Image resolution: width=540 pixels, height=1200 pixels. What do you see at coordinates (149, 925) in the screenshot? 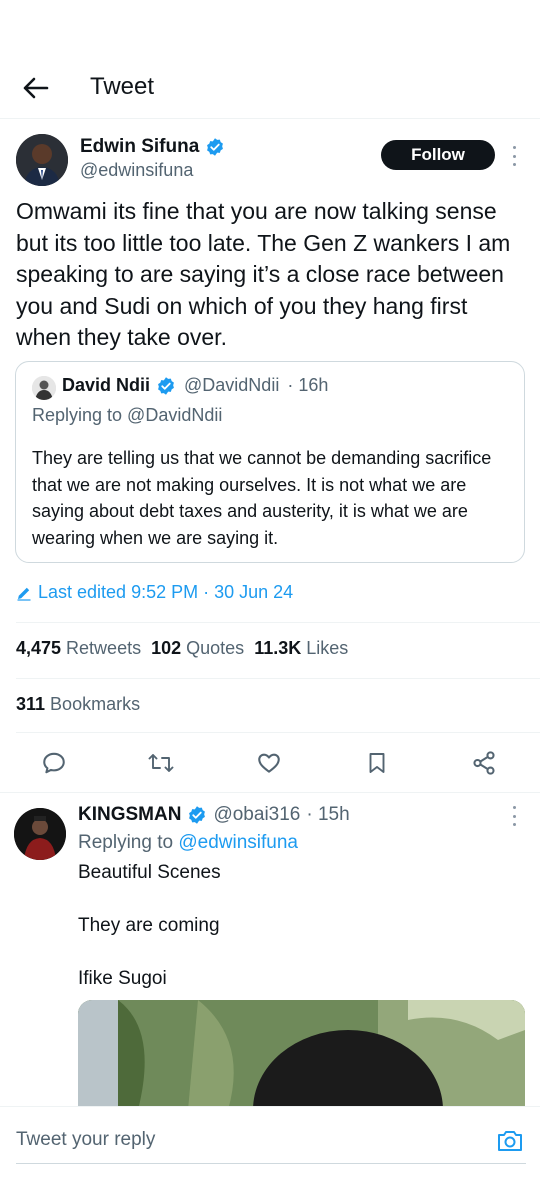
I see `reply-text-line: They are coming` at bounding box center [149, 925].